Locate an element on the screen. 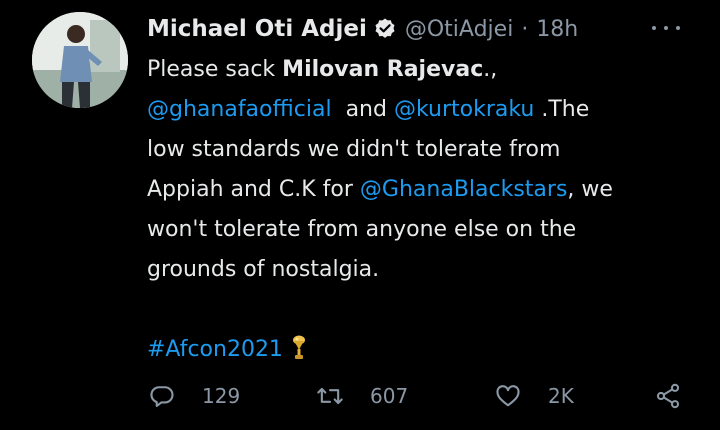 Image resolution: width=720 pixels, height=430 pixels. mention-link: @kurtokraku is located at coordinates (464, 109).